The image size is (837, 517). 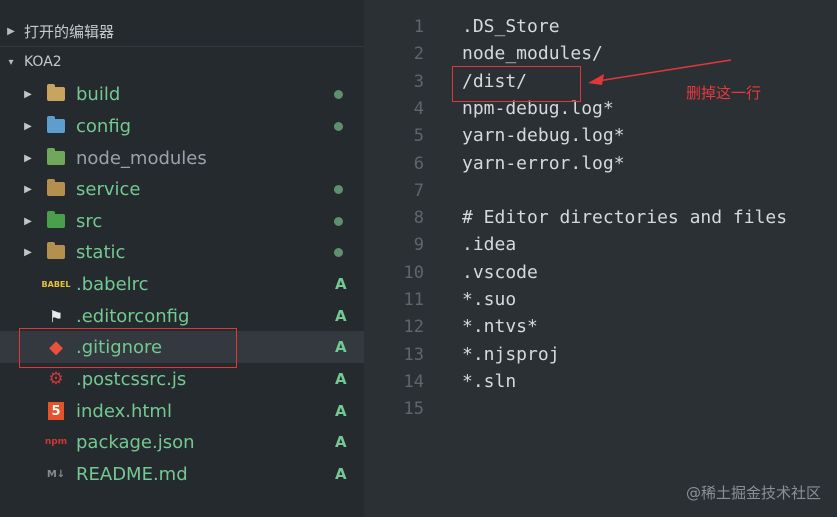 I want to click on code-line: node_modules/, so click(x=532, y=53).